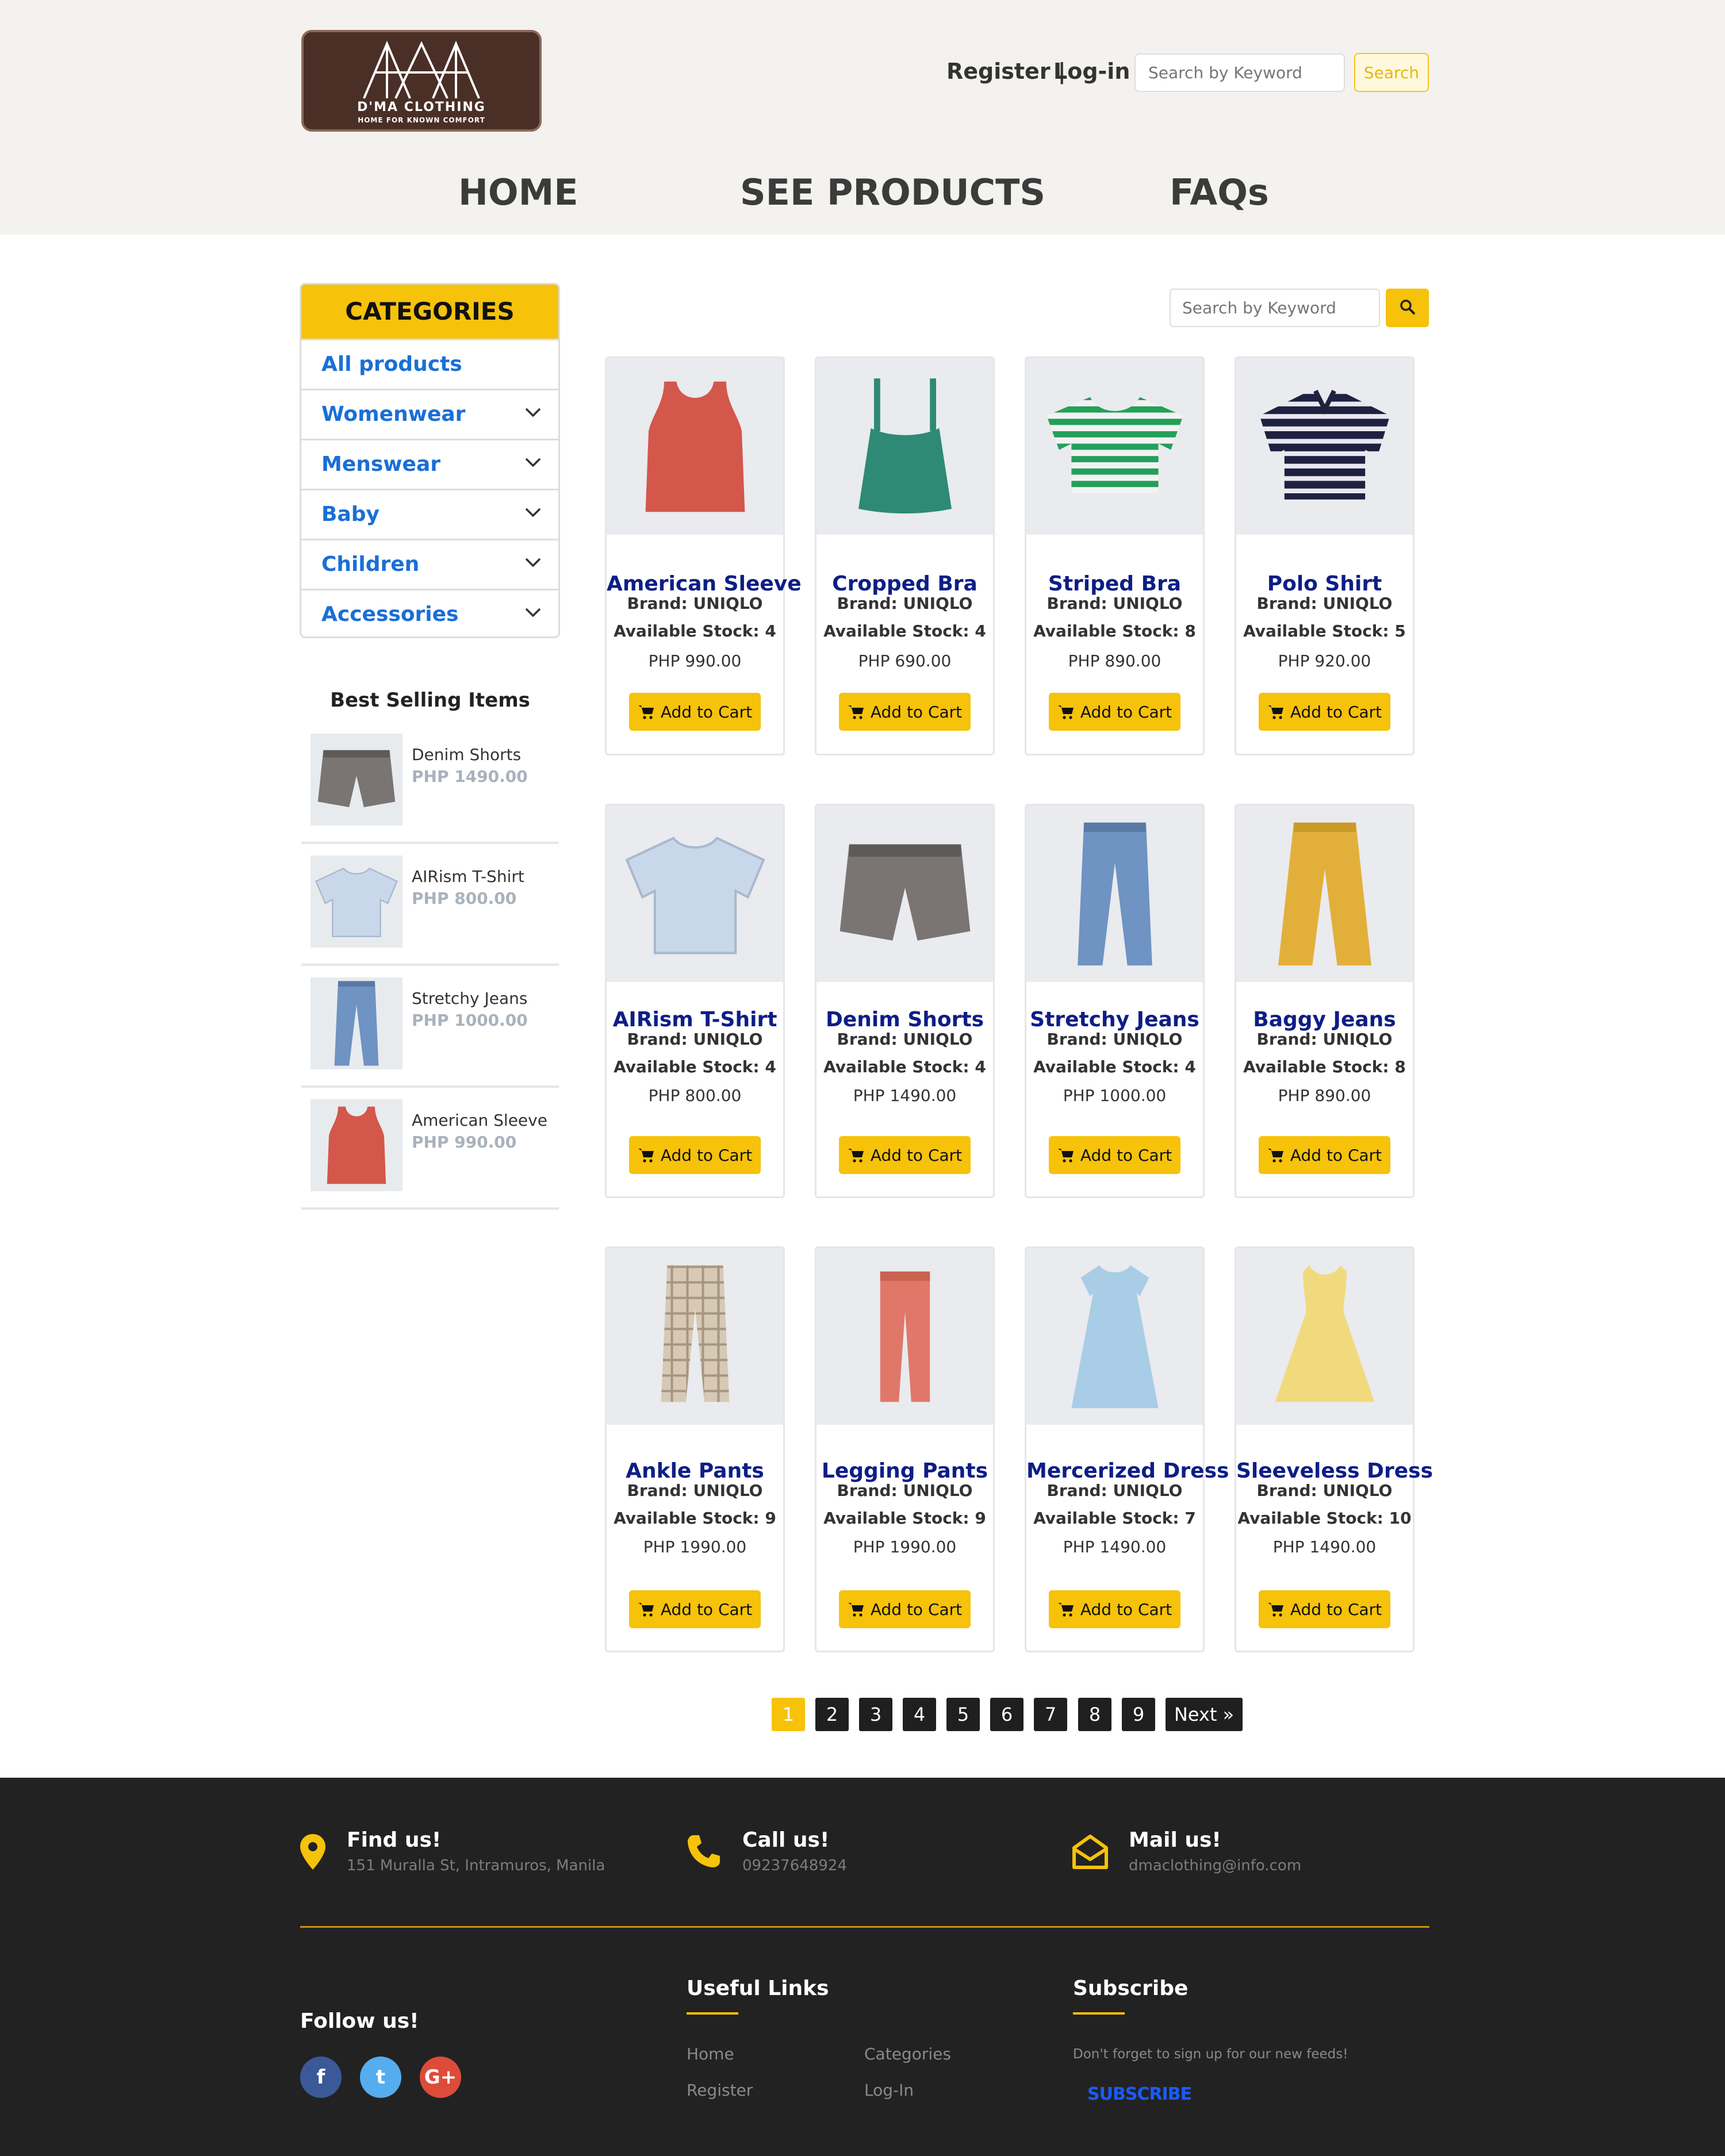 The height and width of the screenshot is (2156, 1725). Describe the element at coordinates (429, 612) in the screenshot. I see `category-item-accessories: Accessories` at that location.